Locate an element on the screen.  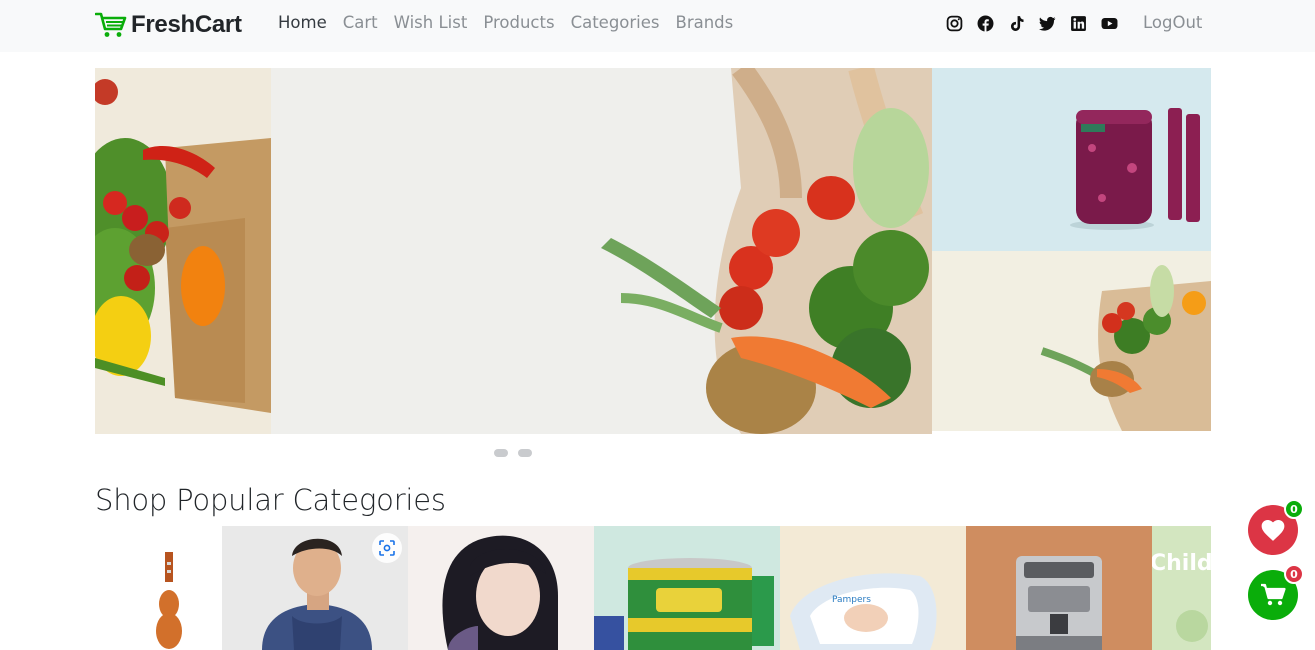
linkedin-icon is located at coordinates (1078, 23).